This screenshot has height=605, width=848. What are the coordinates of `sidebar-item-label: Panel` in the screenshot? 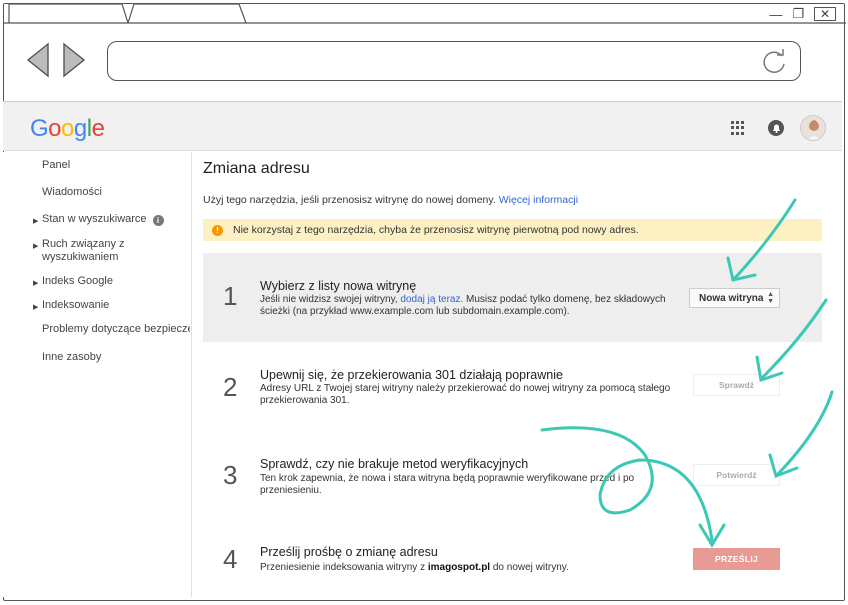 It's located at (56, 165).